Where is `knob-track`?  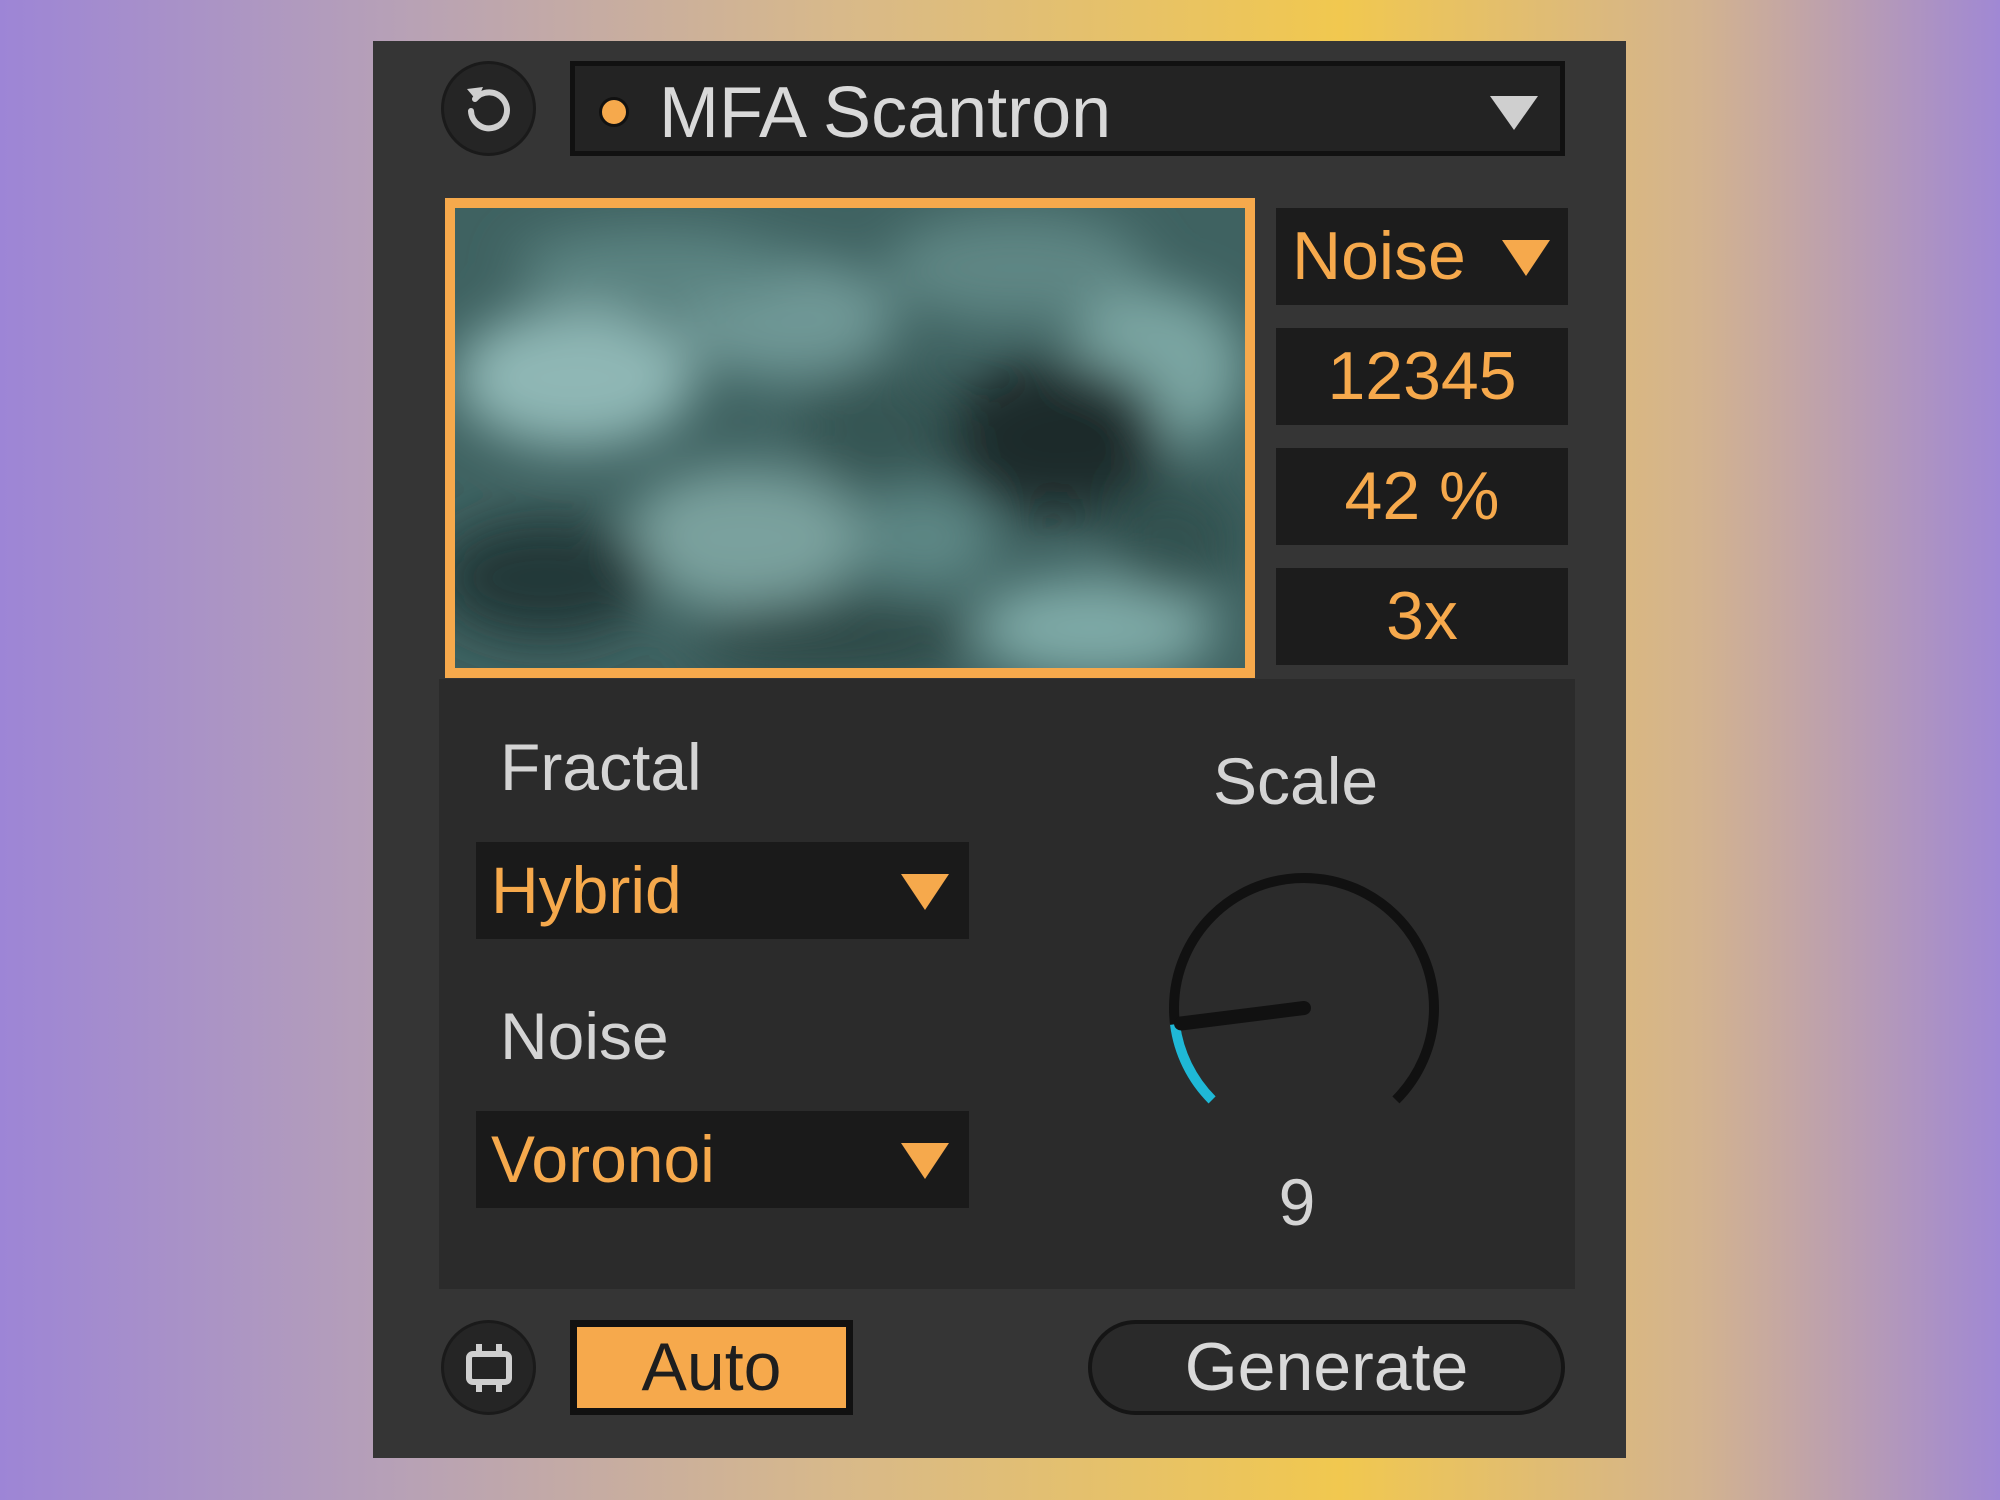
knob-track is located at coordinates (1304, 988).